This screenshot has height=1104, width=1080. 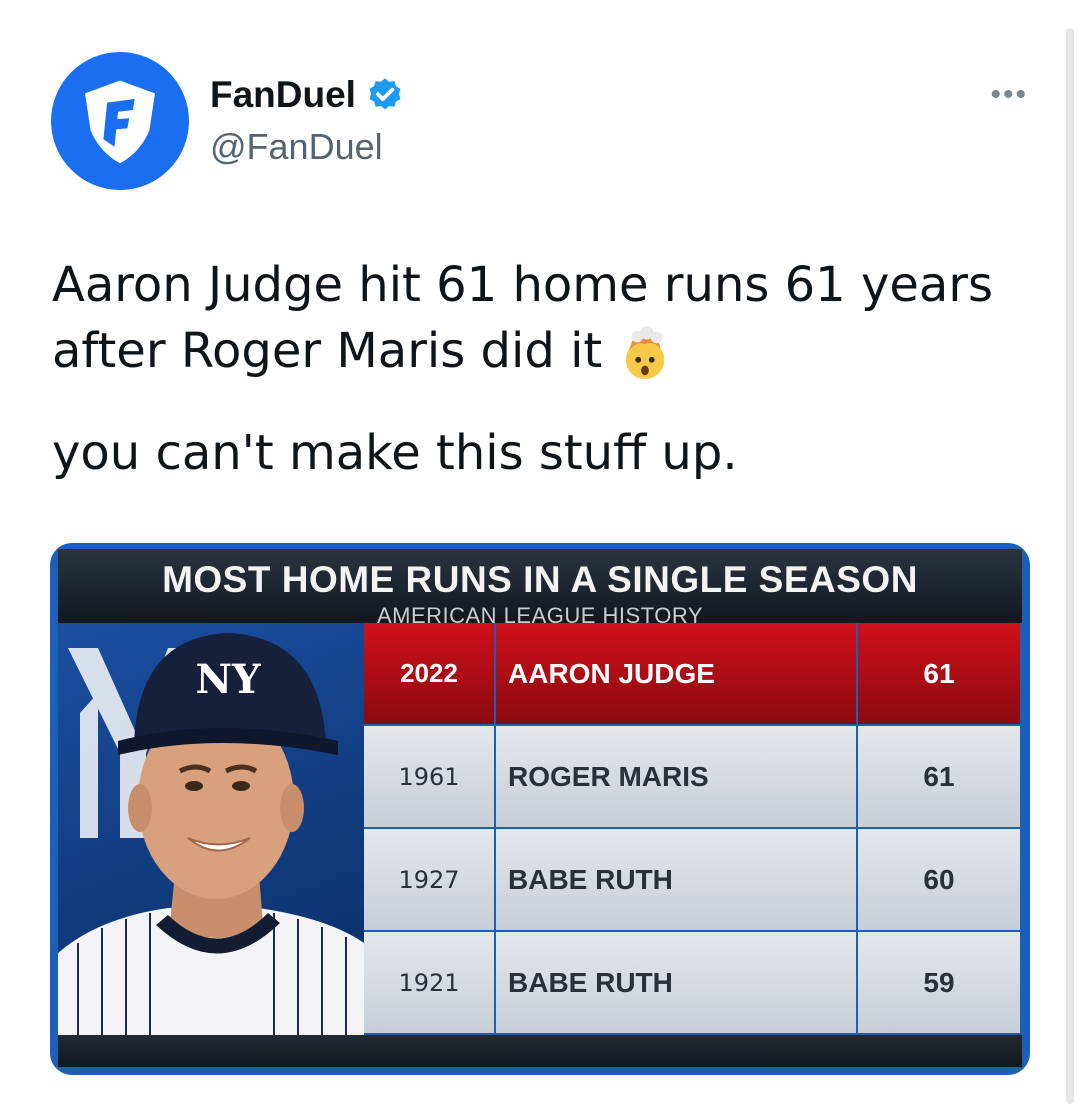 What do you see at coordinates (1070, 566) in the screenshot?
I see `scrollbar` at bounding box center [1070, 566].